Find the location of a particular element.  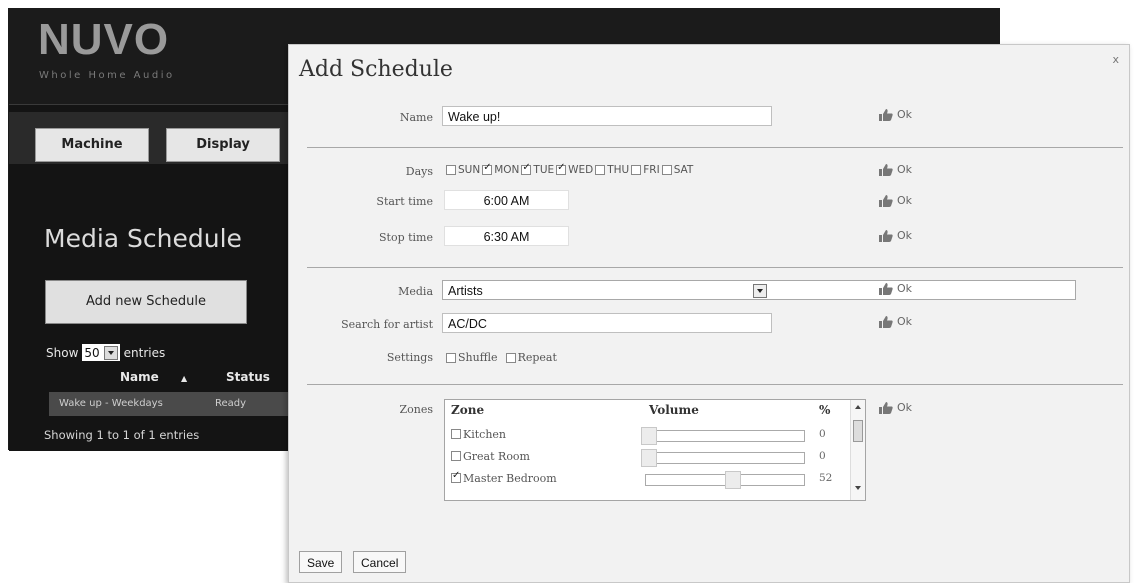

sat-checkbox is located at coordinates (666, 170).